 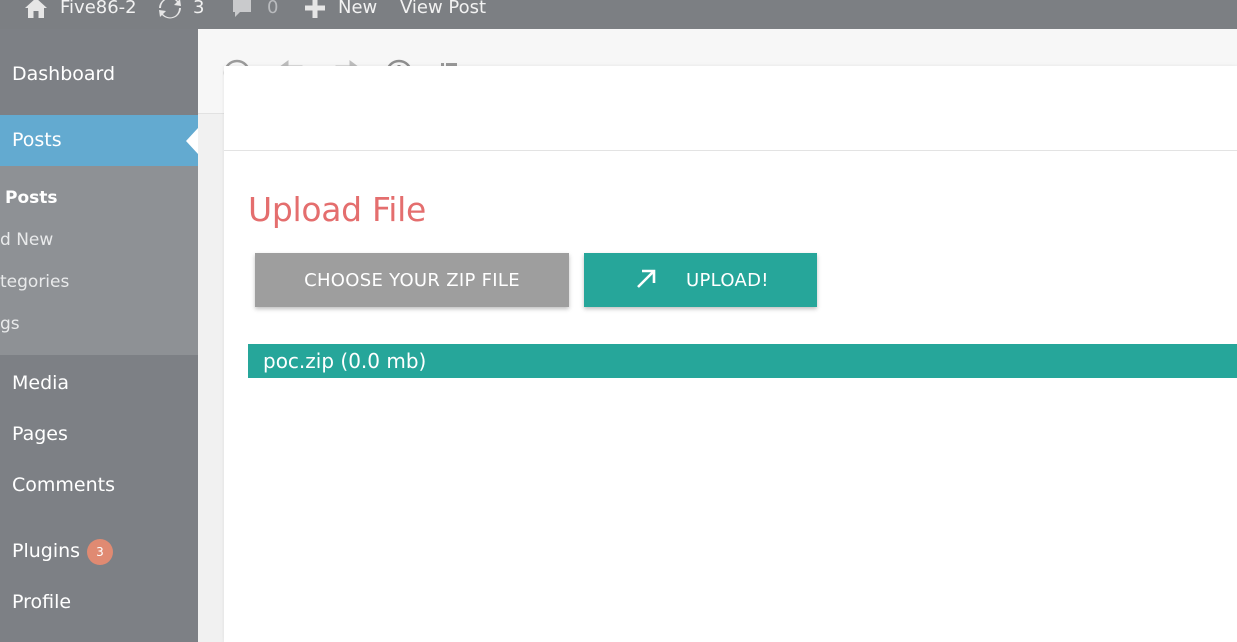 I want to click on submenu-categories: tegories, so click(x=34, y=282).